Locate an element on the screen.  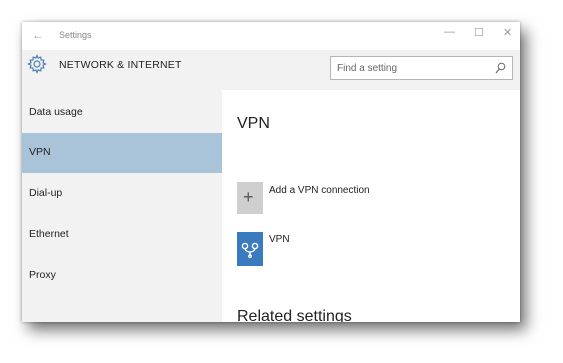
minimize-button: — is located at coordinates (449, 32).